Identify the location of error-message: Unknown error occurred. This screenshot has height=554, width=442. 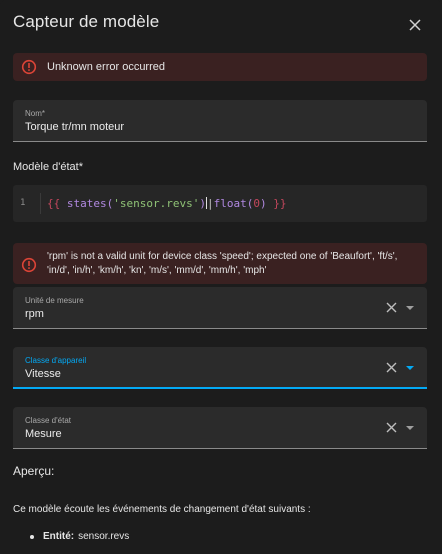
(106, 67).